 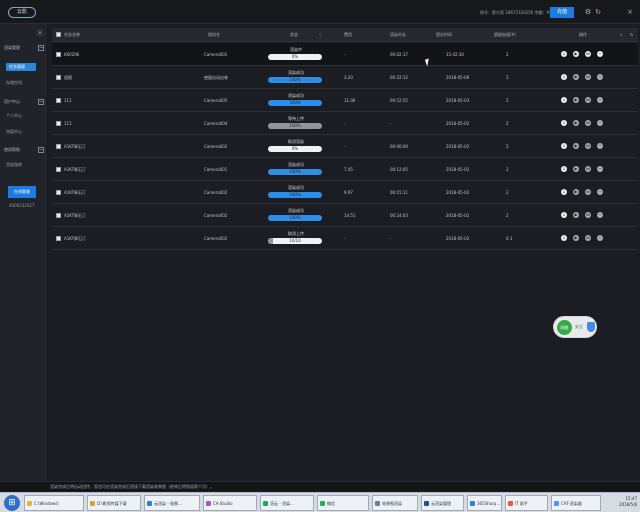 I want to click on header-camera: 相机名, so click(x=214, y=34).